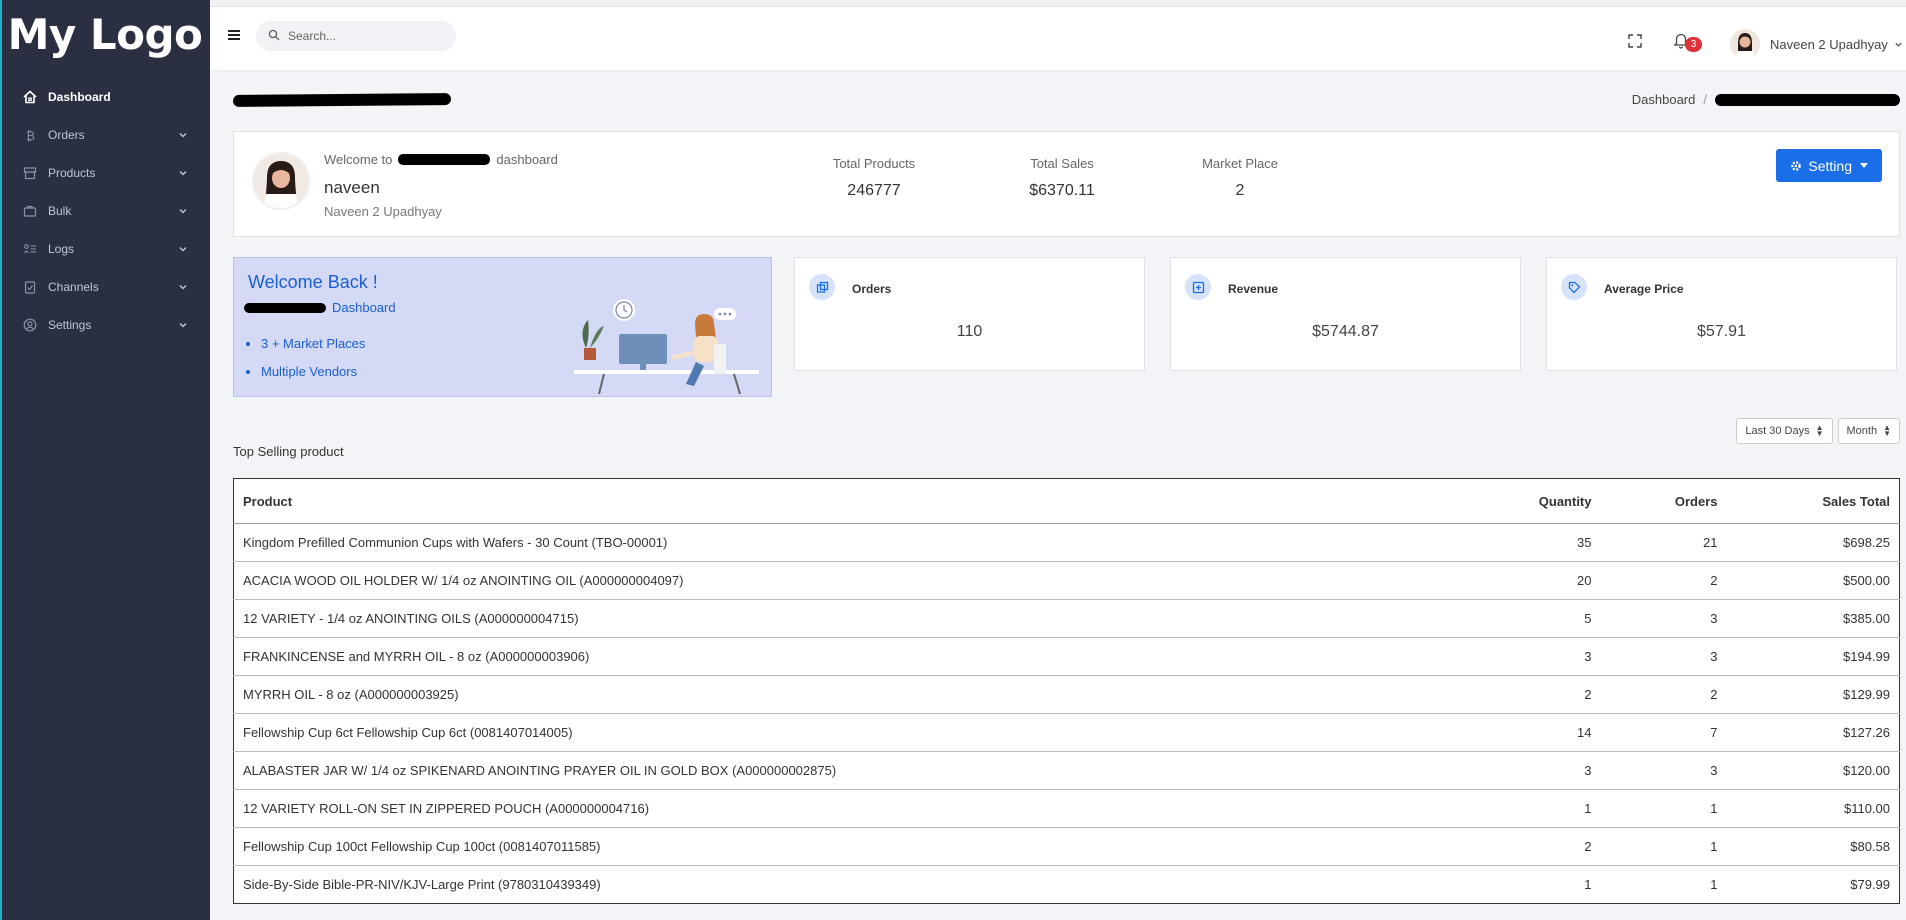 The height and width of the screenshot is (920, 1906). Describe the element at coordinates (1813, 618) in the screenshot. I see `cell-sales-total: $385.00` at that location.